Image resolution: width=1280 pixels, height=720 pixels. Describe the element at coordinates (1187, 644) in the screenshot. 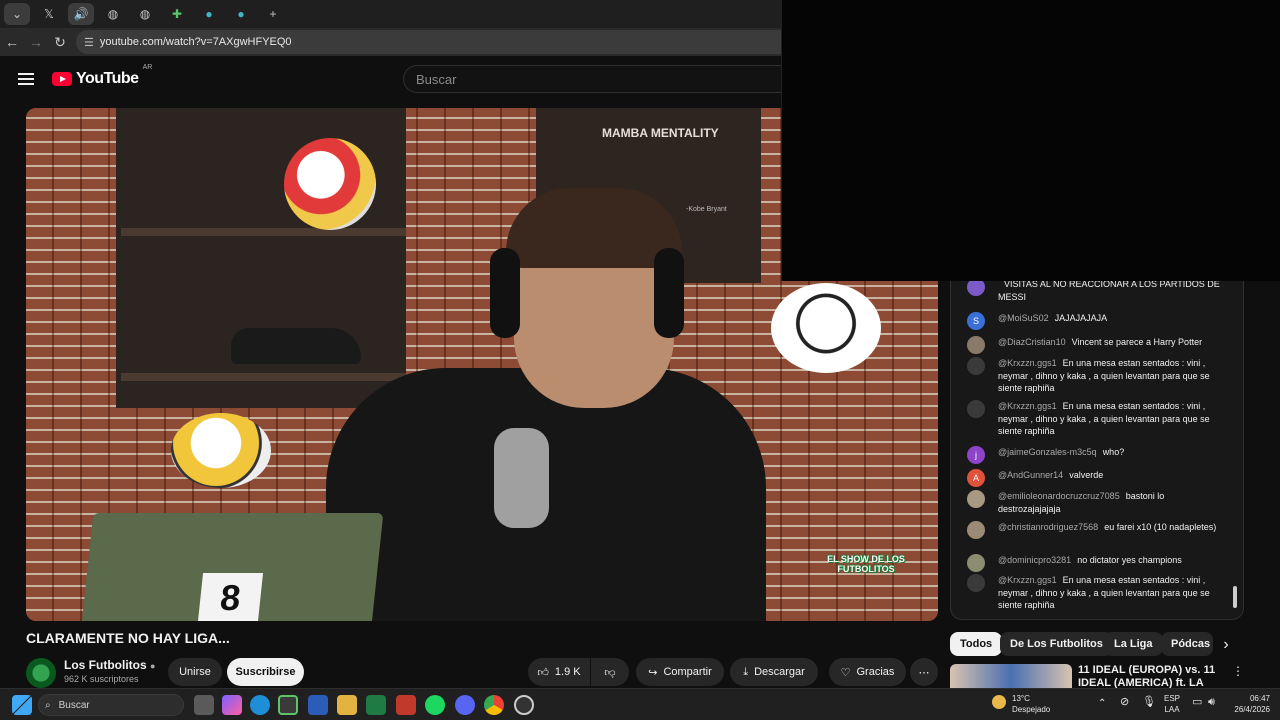

I see `chip-podcasts: Pódcas` at that location.